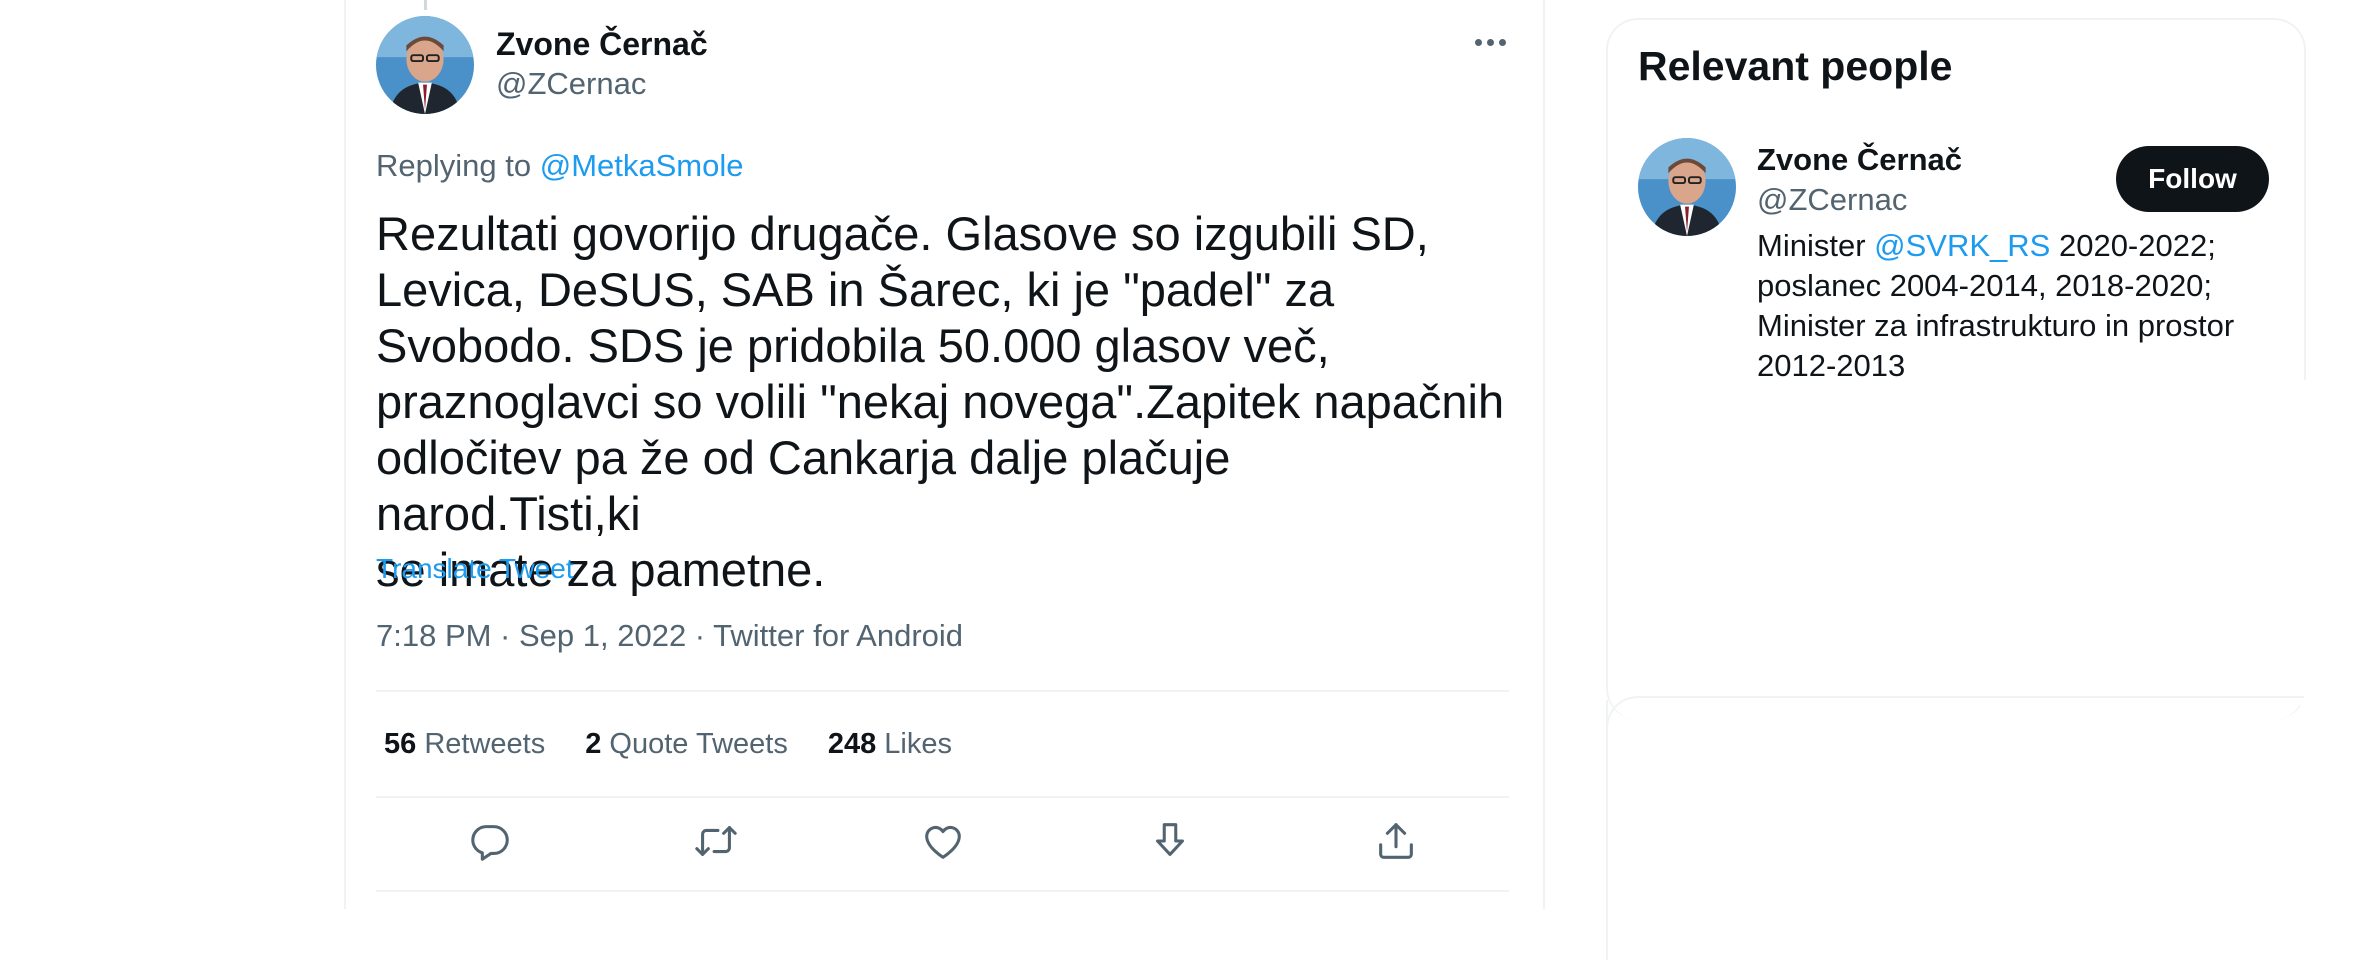 Image resolution: width=2379 pixels, height=960 pixels. What do you see at coordinates (400, 744) in the screenshot?
I see `retweets-count: 56` at bounding box center [400, 744].